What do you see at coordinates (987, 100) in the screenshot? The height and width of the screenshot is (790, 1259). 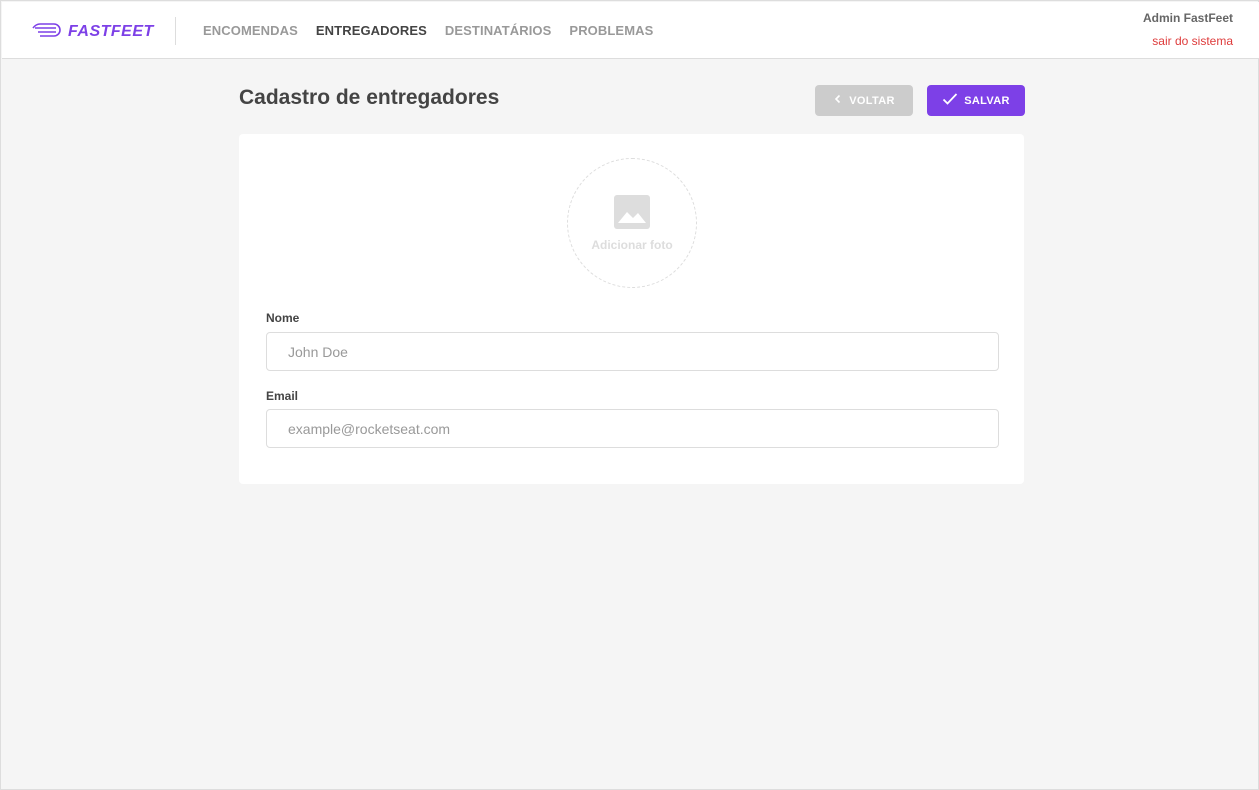 I see `save-button-label: SALVAR` at bounding box center [987, 100].